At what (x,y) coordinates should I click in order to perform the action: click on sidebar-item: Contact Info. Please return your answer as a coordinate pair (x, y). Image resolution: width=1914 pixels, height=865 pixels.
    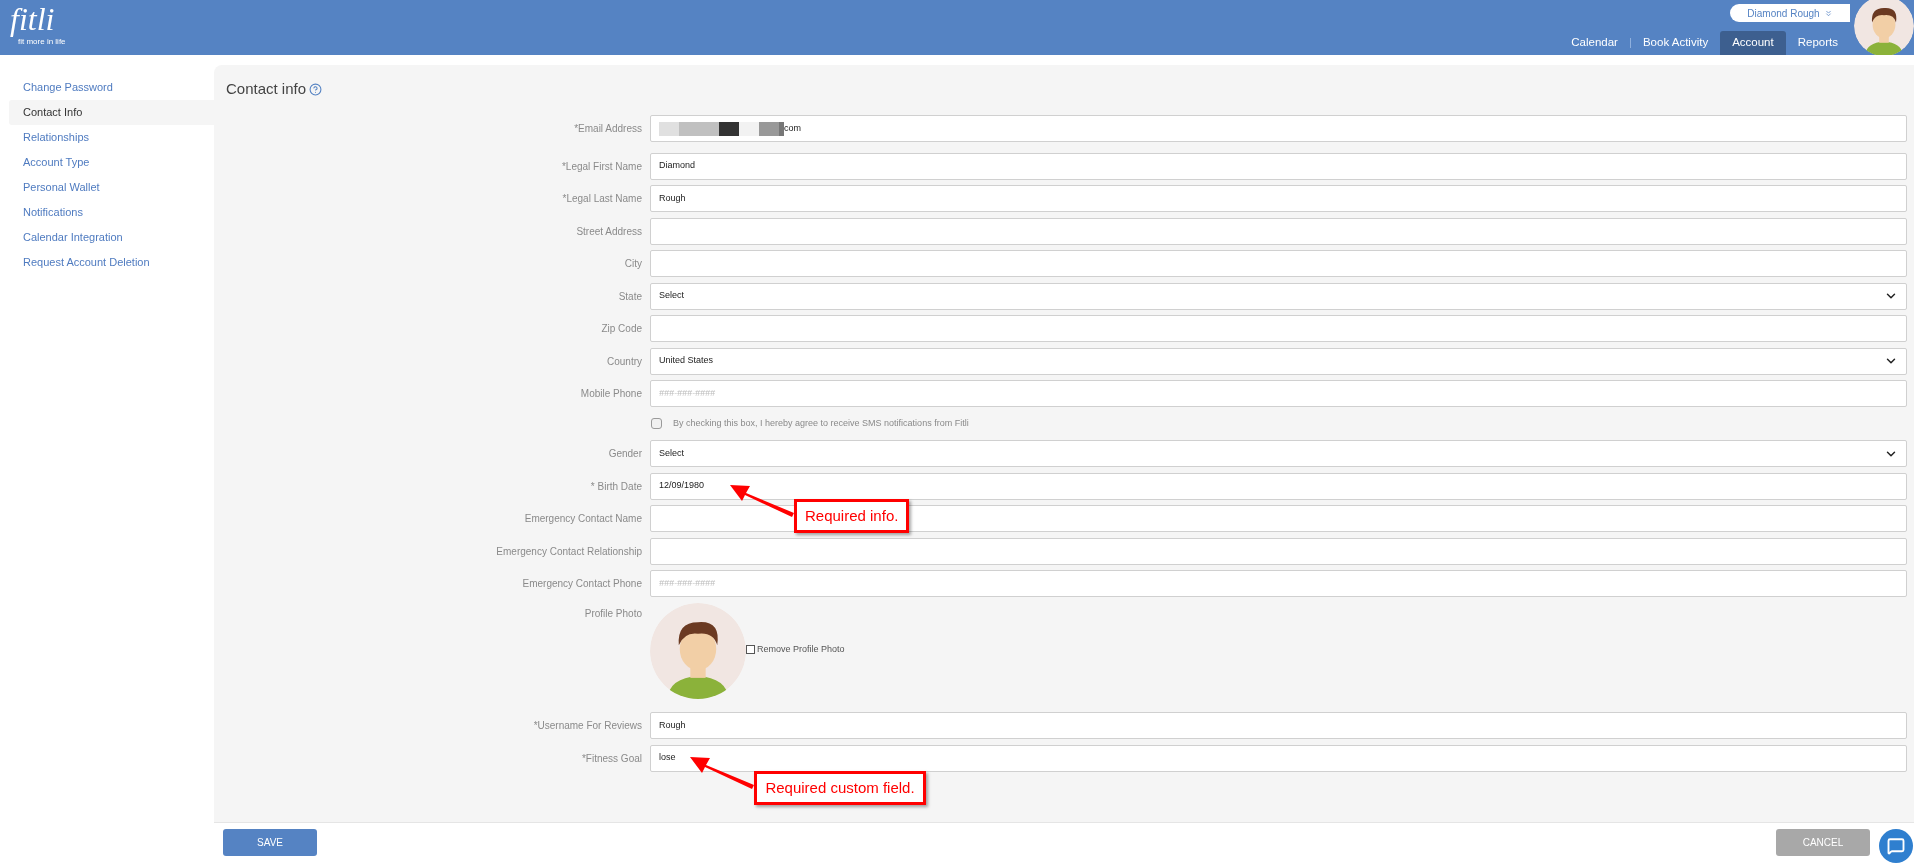
    Looking at the image, I should click on (111, 112).